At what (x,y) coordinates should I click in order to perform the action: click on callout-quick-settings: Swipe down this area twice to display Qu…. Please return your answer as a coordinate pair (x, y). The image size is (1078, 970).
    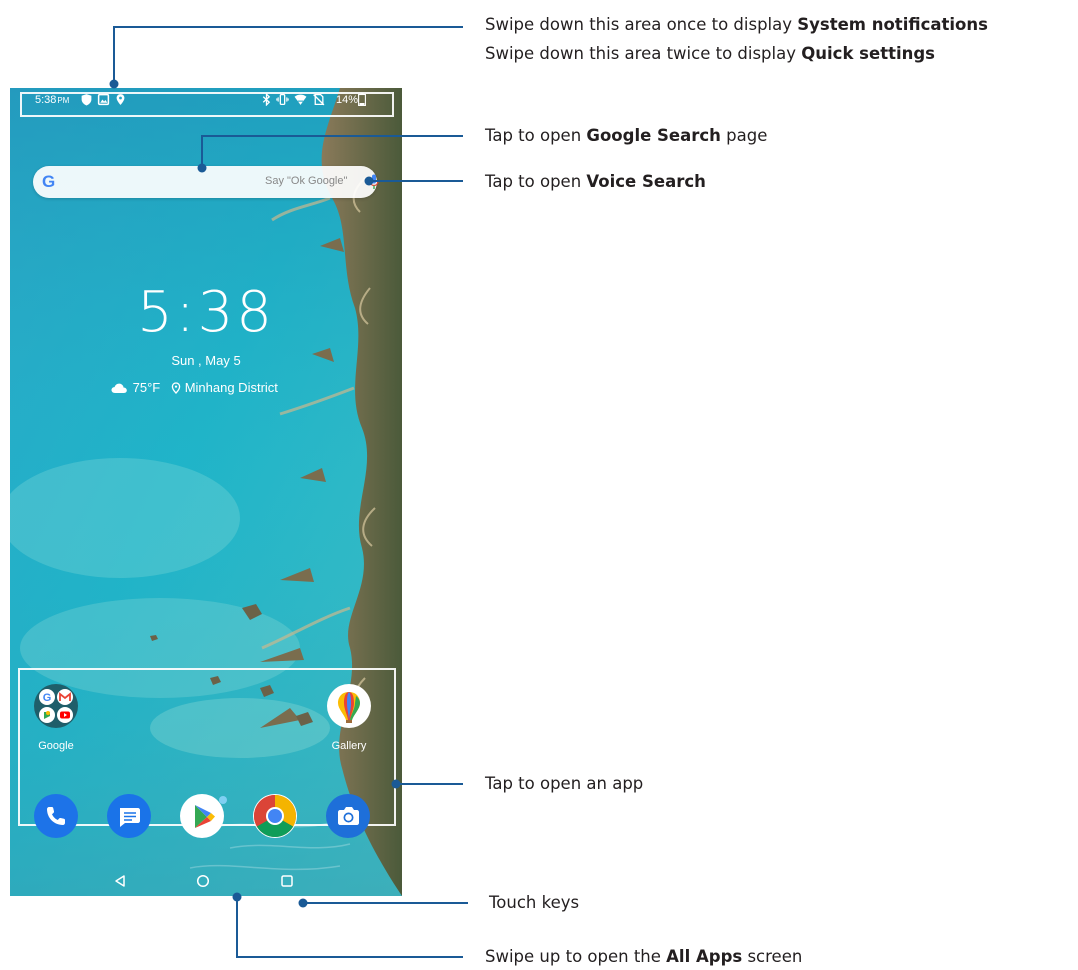
    Looking at the image, I should click on (710, 53).